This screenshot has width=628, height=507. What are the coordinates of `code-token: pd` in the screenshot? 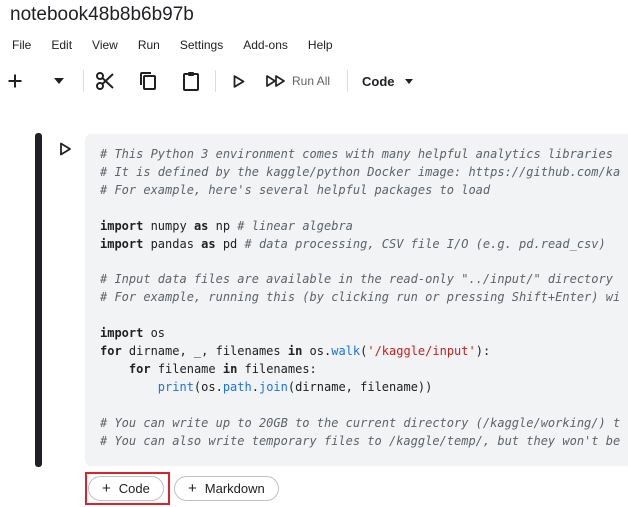 It's located at (230, 243).